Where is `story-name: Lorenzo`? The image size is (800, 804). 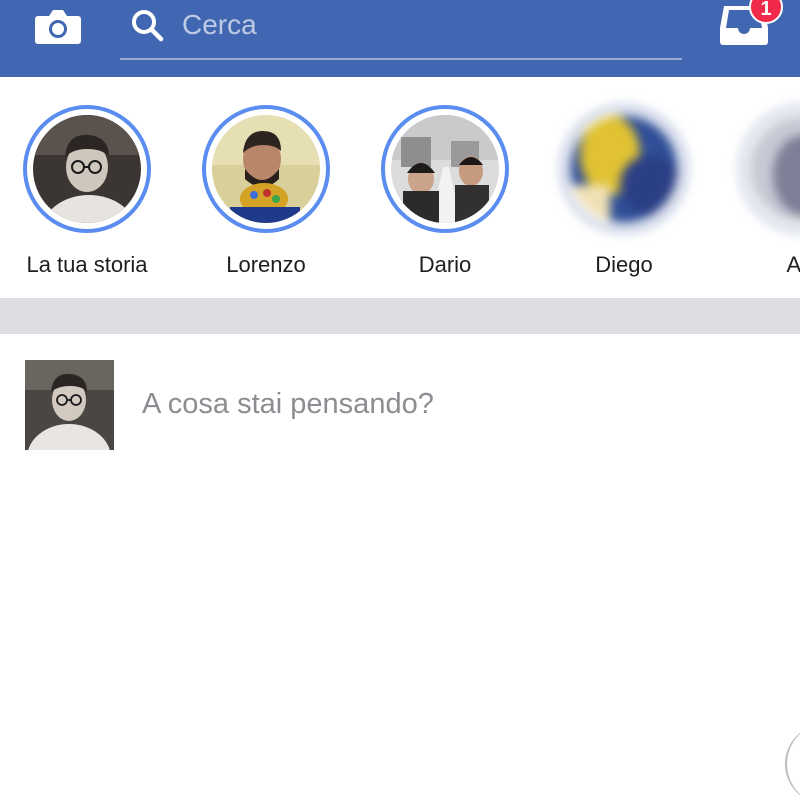 story-name: Lorenzo is located at coordinates (266, 264).